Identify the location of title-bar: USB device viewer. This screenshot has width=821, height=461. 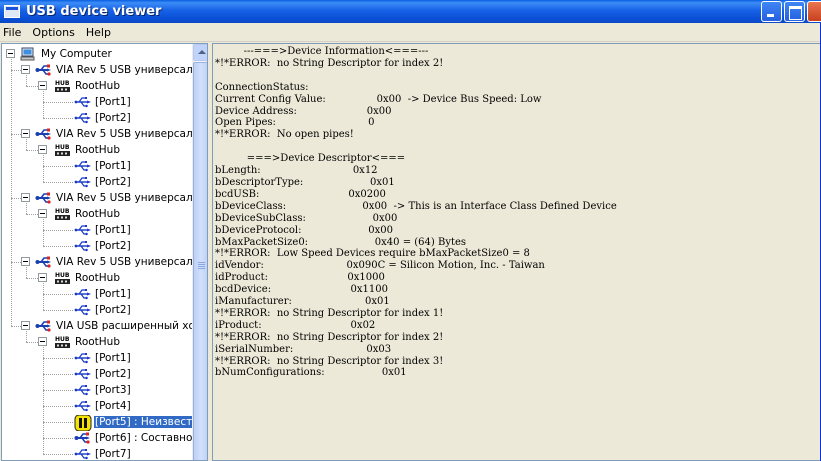
(410, 11).